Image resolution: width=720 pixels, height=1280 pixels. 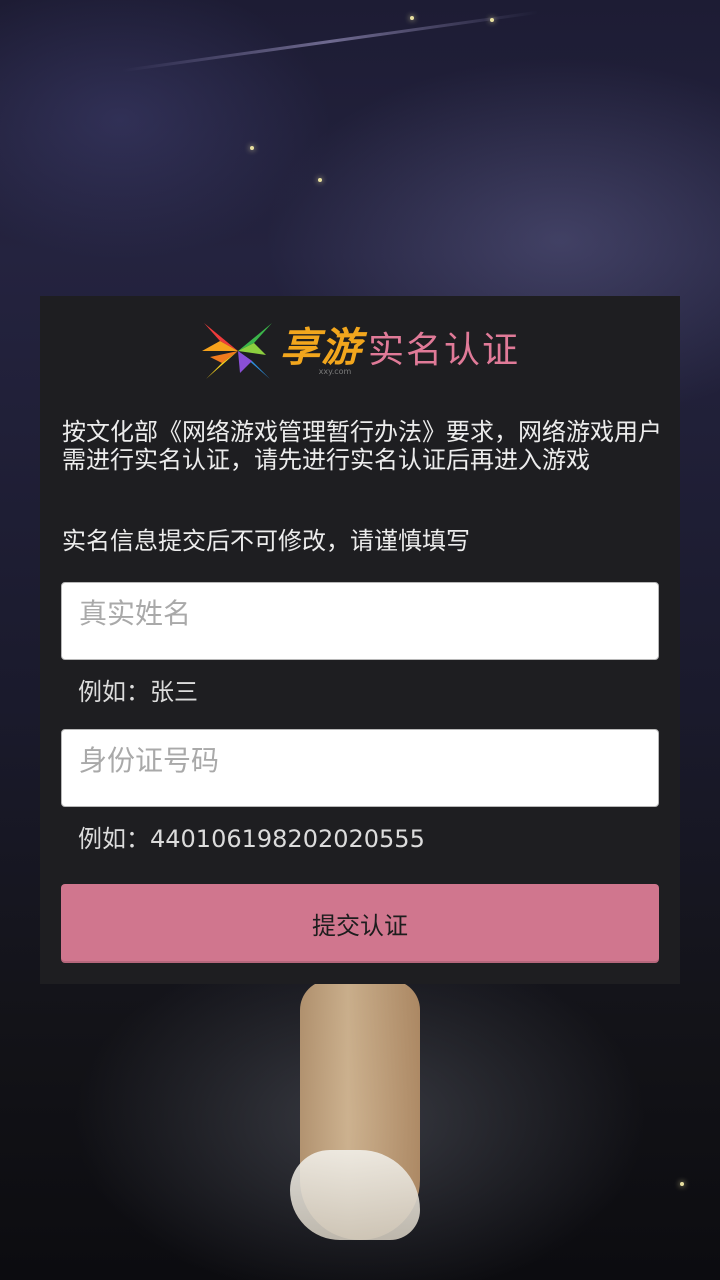 What do you see at coordinates (360, 768) in the screenshot?
I see `id-number-input` at bounding box center [360, 768].